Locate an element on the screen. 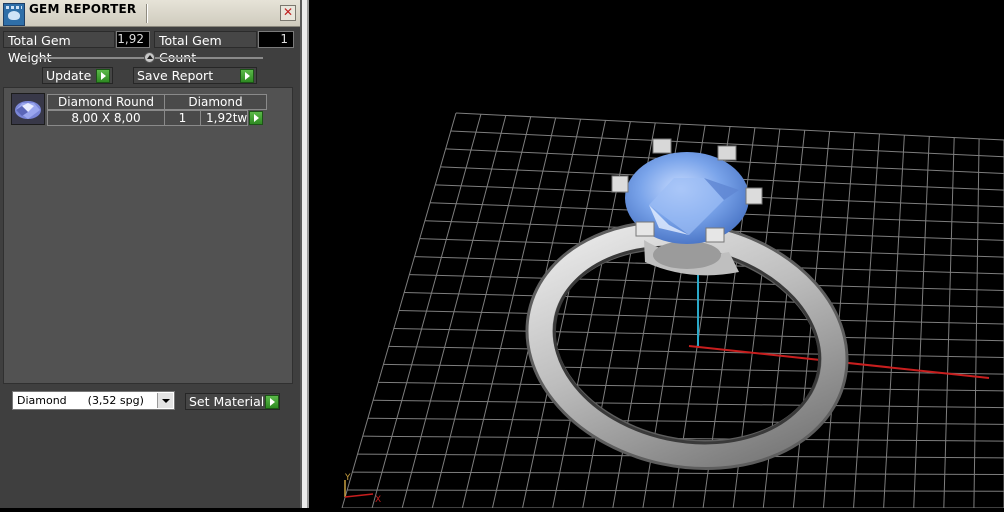 This screenshot has height=512, width=1004. window-title: GEM REPORTER is located at coordinates (83, 9).